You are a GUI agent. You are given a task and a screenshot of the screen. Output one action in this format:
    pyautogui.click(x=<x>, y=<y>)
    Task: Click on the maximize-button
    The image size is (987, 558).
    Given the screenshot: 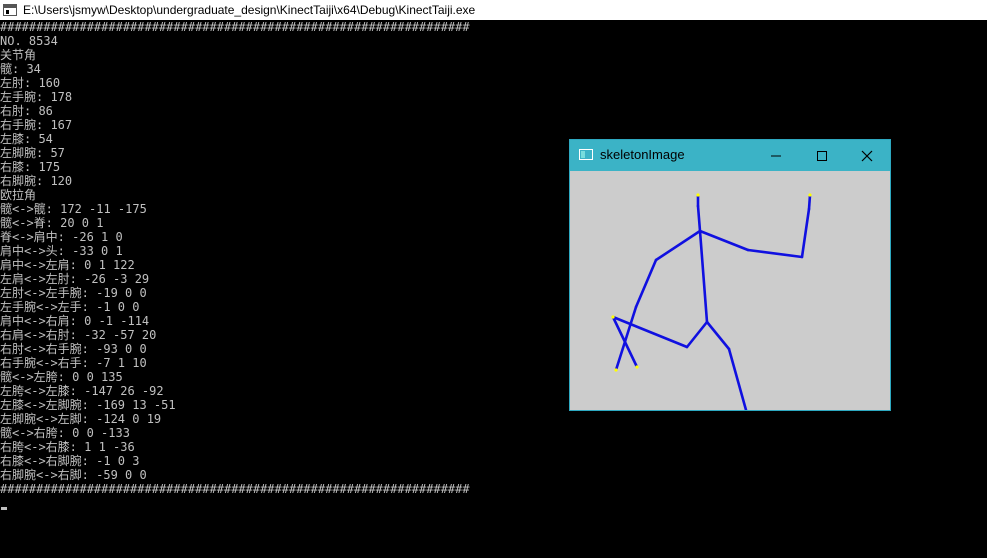 What is the action you would take?
    pyautogui.click(x=822, y=155)
    